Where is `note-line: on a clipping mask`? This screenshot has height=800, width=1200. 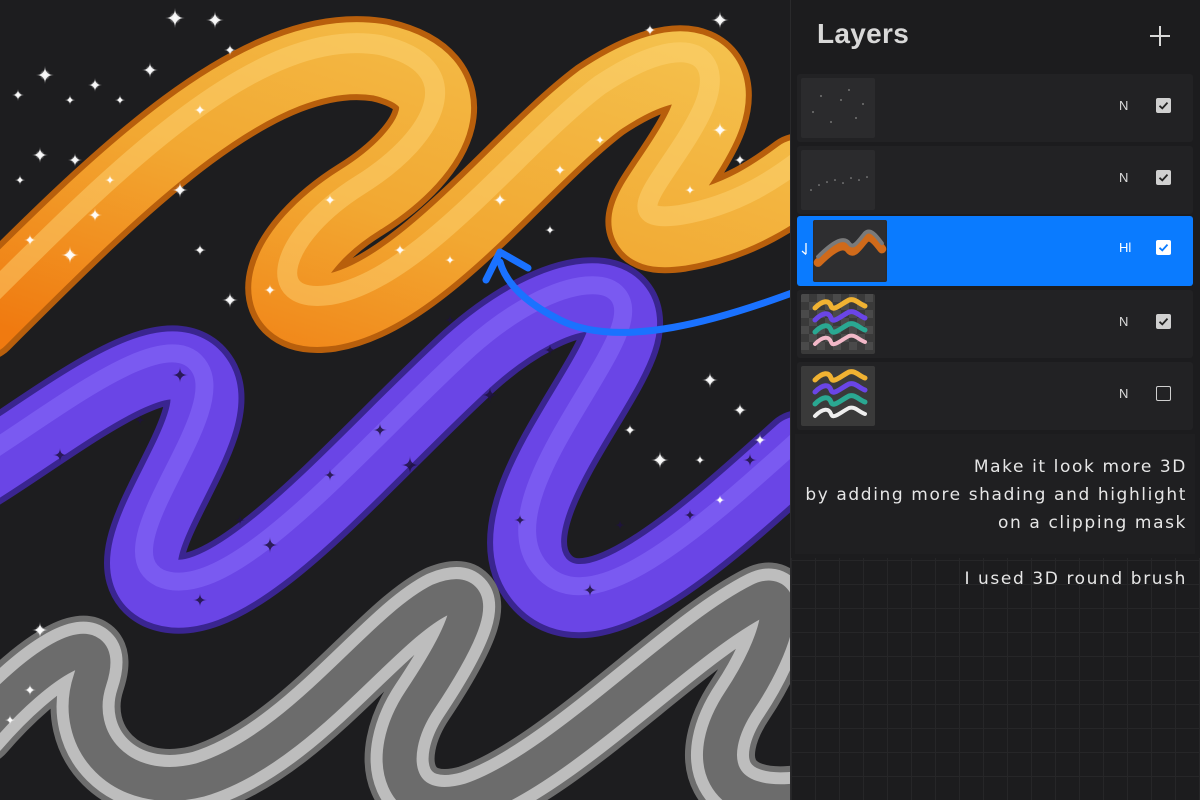
note-line: on a clipping mask is located at coordinates (1092, 523).